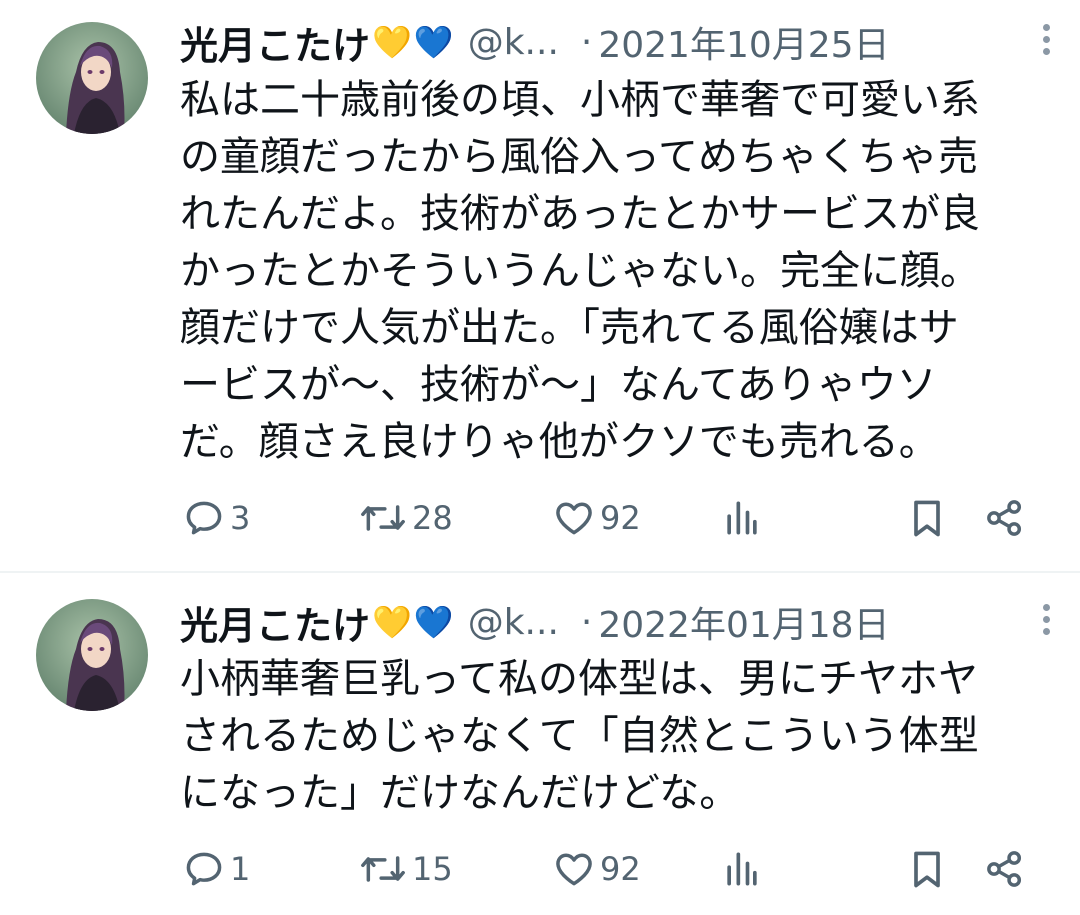 The image size is (1080, 915). What do you see at coordinates (432, 518) in the screenshot?
I see `retweet-count: 28` at bounding box center [432, 518].